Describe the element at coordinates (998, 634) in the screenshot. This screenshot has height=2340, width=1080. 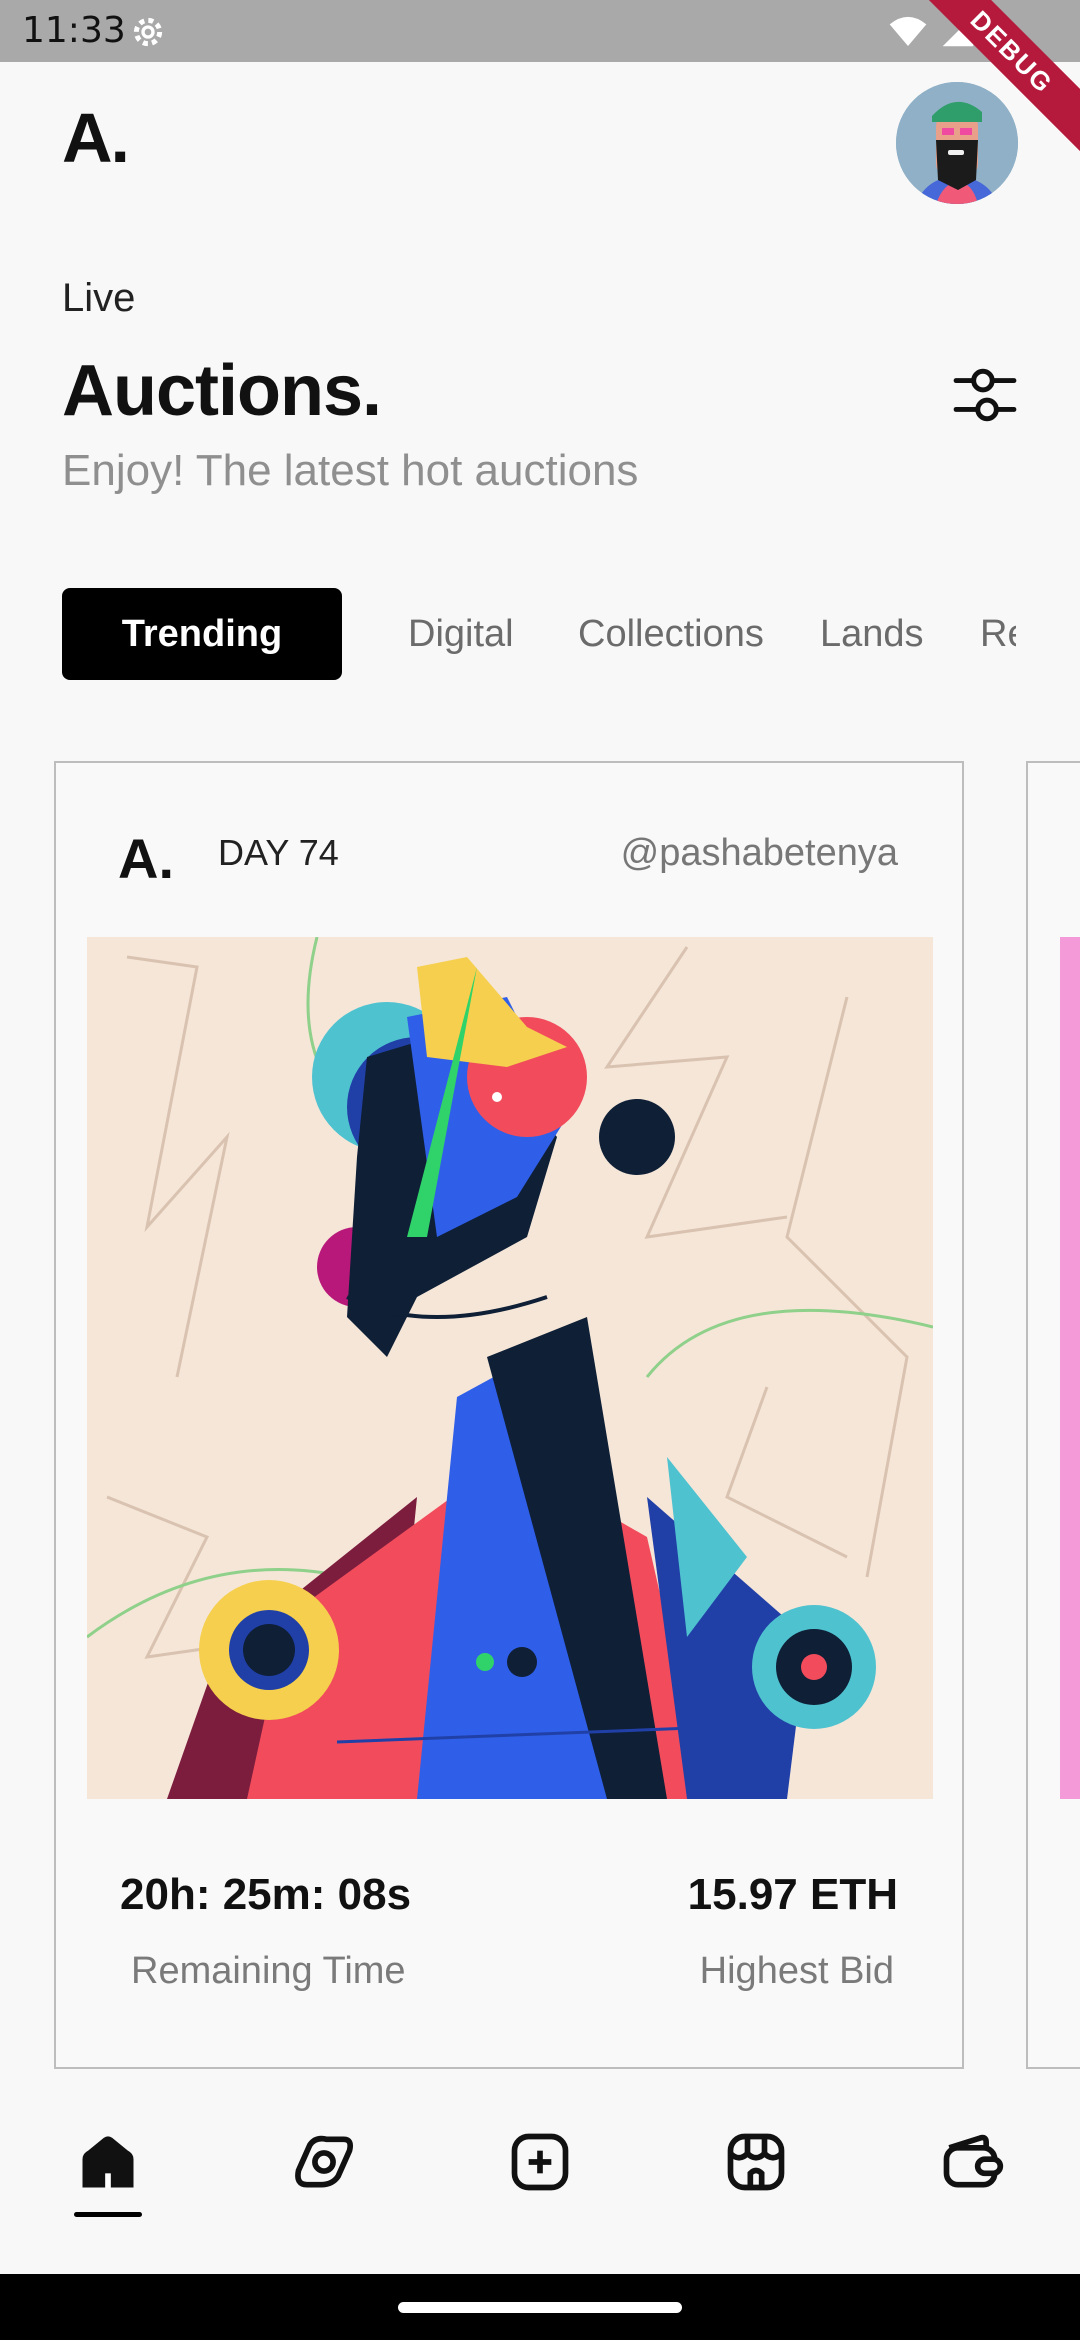
I see `tab-partial: Re` at that location.